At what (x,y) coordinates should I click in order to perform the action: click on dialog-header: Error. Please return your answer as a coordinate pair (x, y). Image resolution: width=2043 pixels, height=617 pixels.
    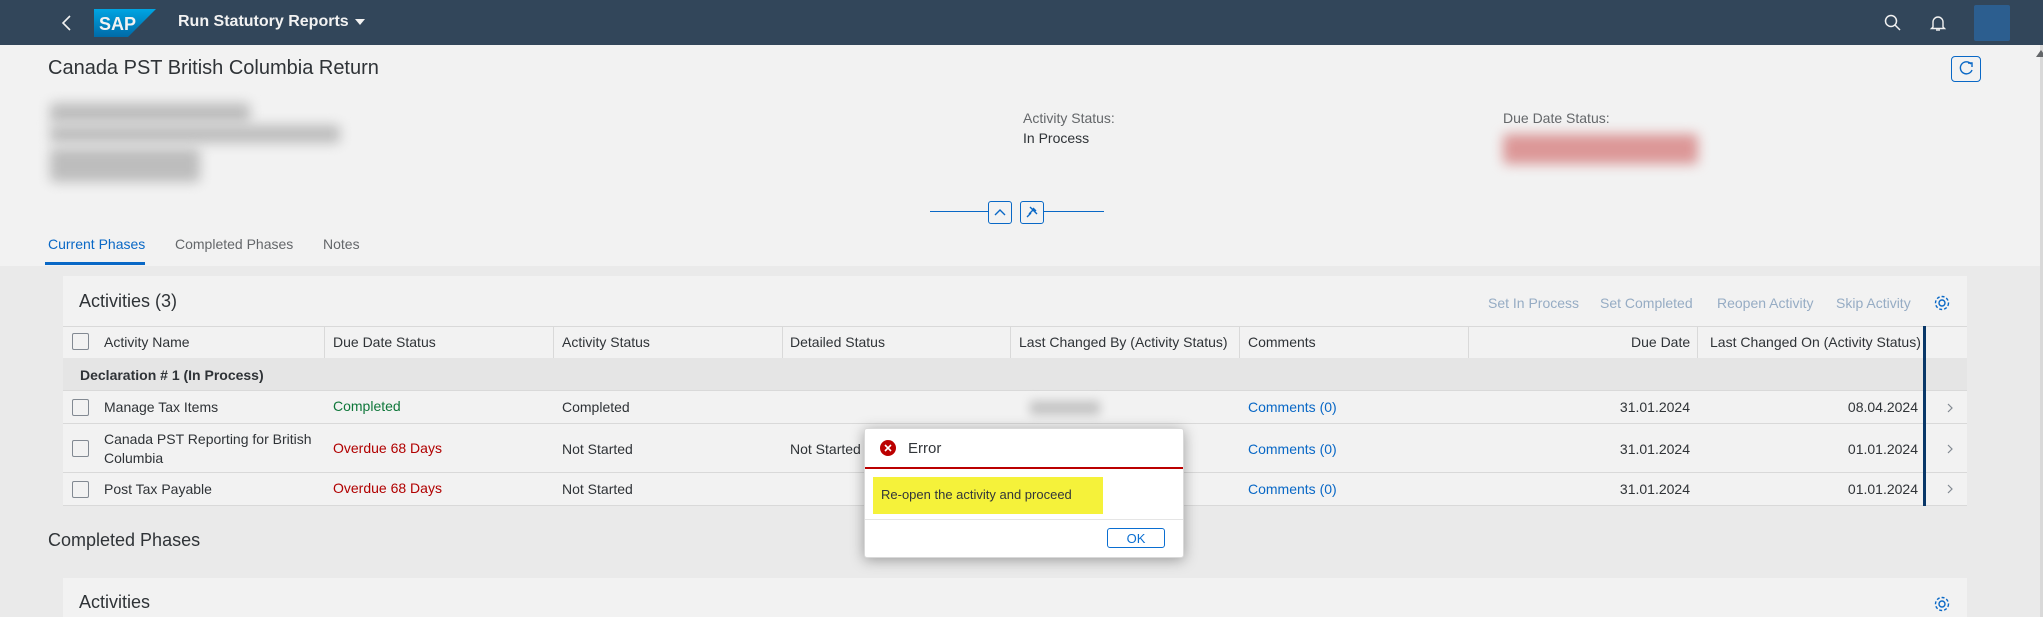
    Looking at the image, I should click on (1024, 449).